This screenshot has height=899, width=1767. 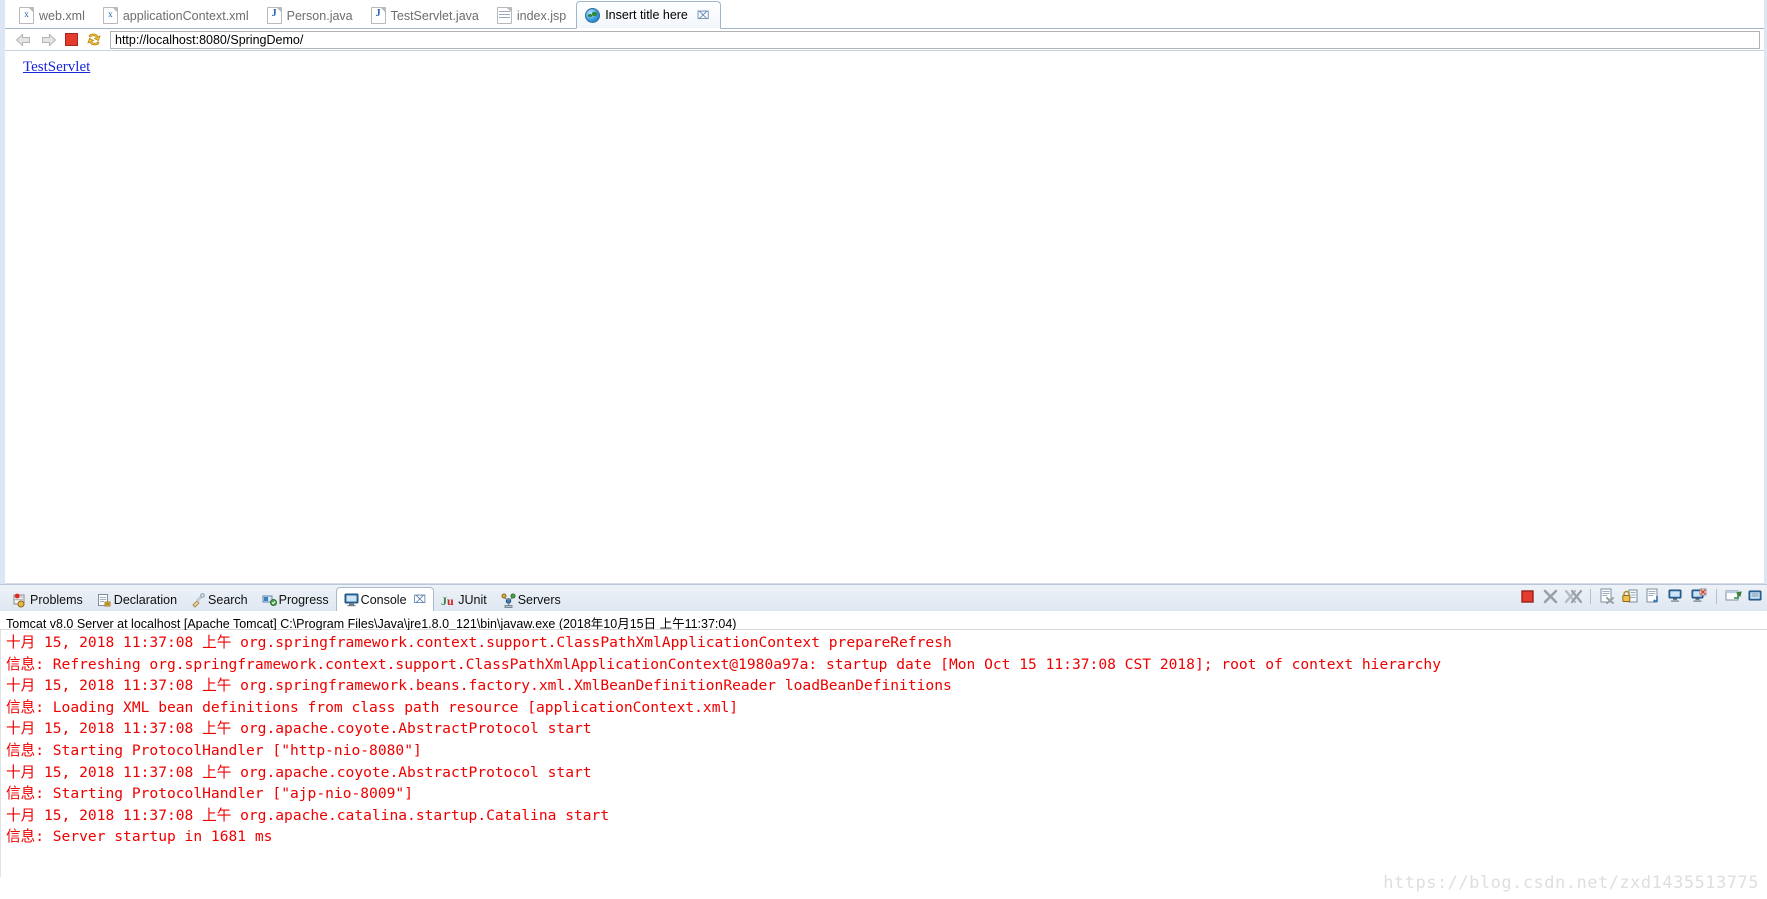 I want to click on editor-tab-label: TestServlet.java, so click(x=434, y=15).